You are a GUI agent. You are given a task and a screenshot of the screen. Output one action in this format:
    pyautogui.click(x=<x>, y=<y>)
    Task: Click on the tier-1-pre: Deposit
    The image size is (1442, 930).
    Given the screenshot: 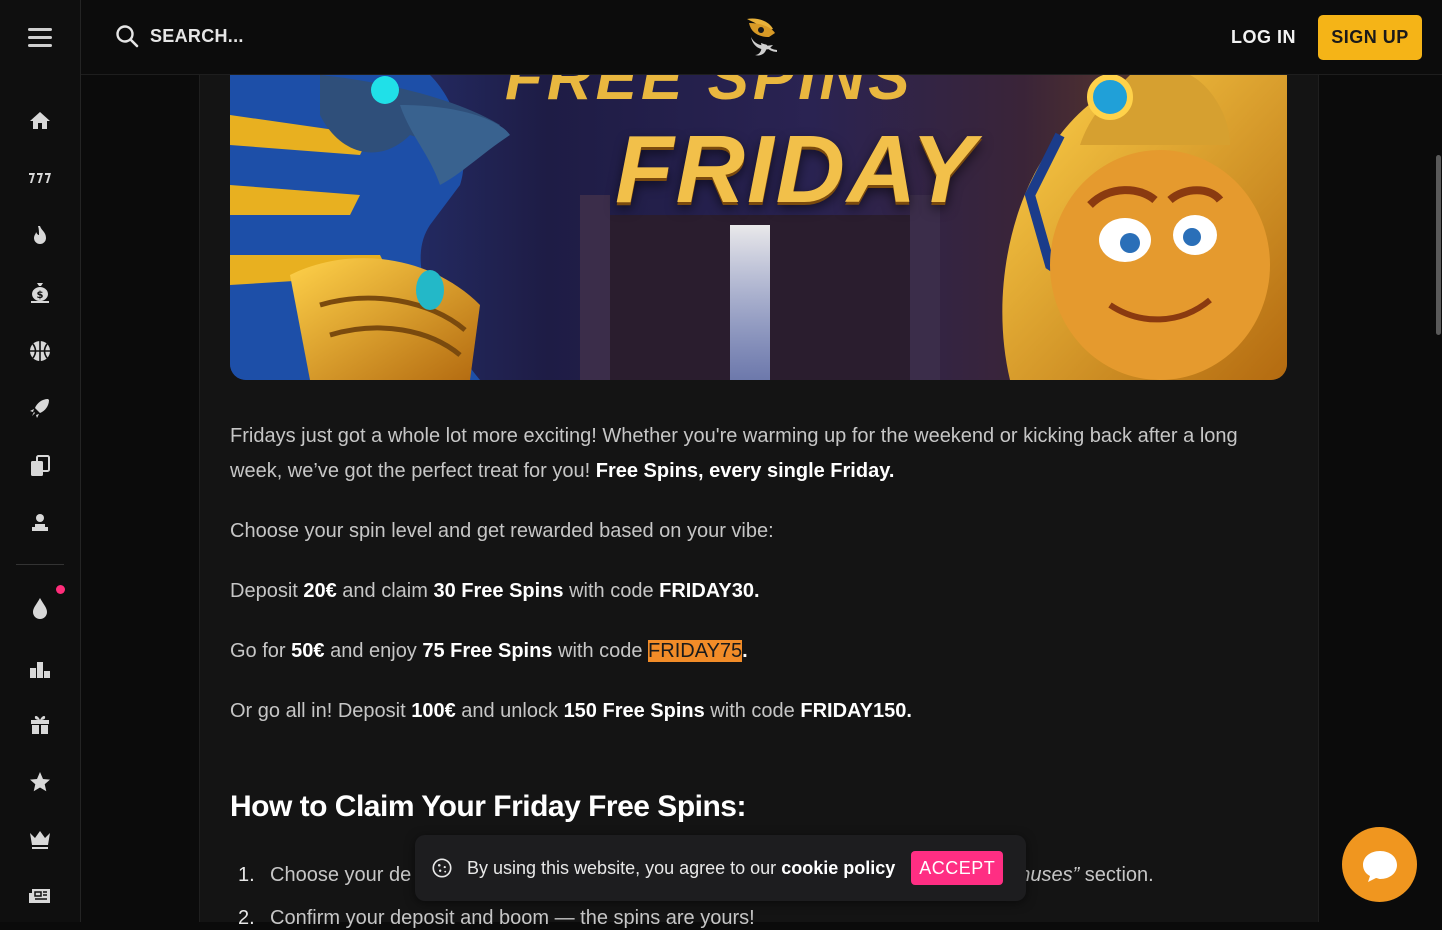 What is the action you would take?
    pyautogui.click(x=267, y=591)
    